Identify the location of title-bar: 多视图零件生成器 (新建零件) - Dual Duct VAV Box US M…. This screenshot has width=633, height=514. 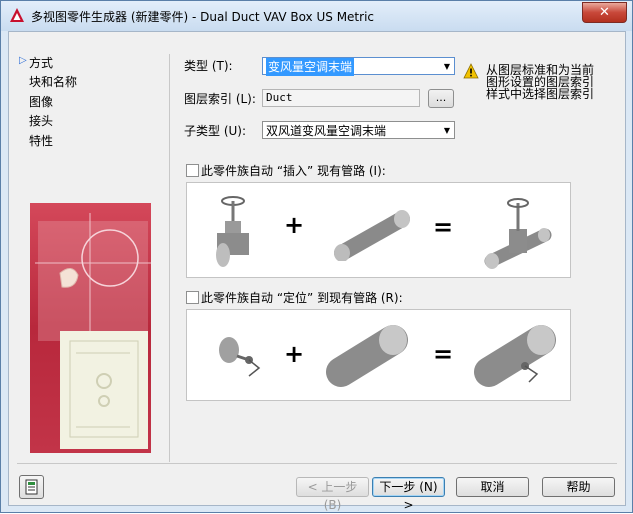
(316, 16).